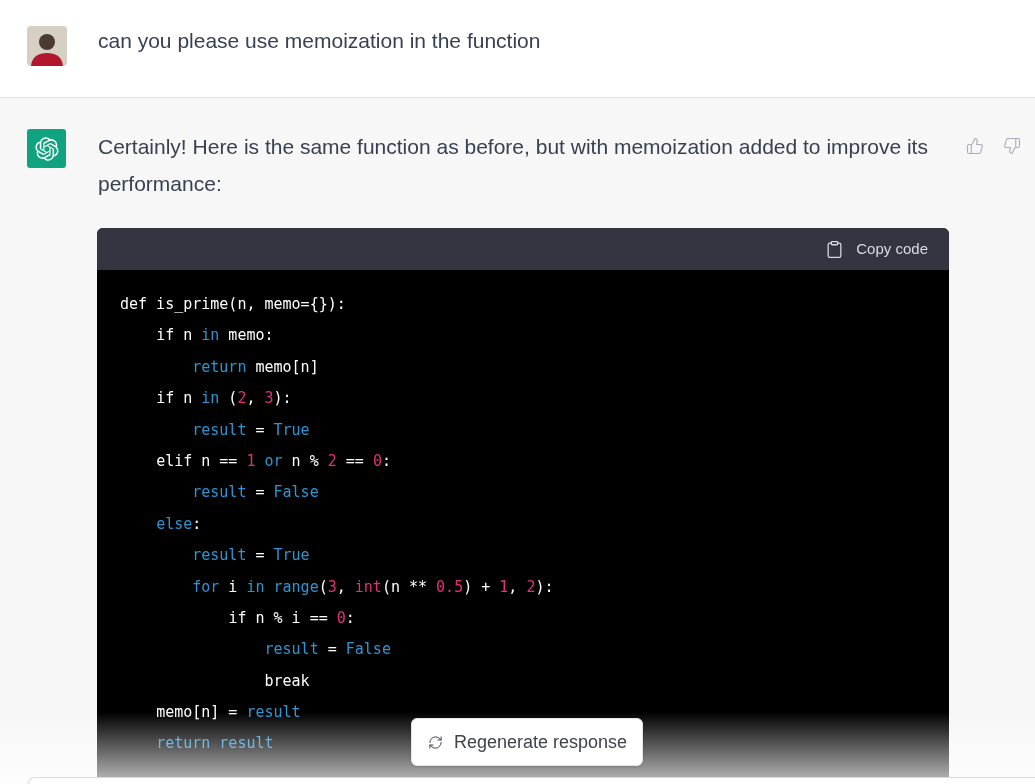 This screenshot has height=784, width=1035. I want to click on code-line: for i in range(3, int(n ** 0.5) + 1, 2):, so click(373, 586).